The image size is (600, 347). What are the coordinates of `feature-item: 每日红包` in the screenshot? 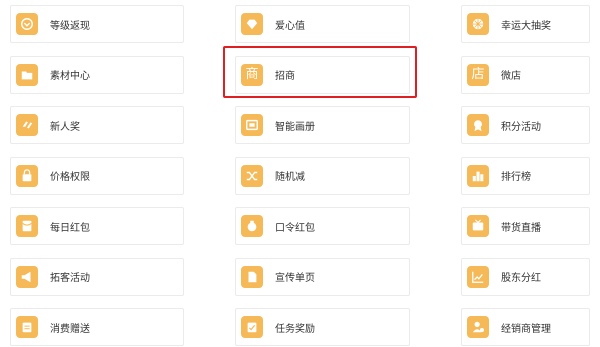 It's located at (97, 226).